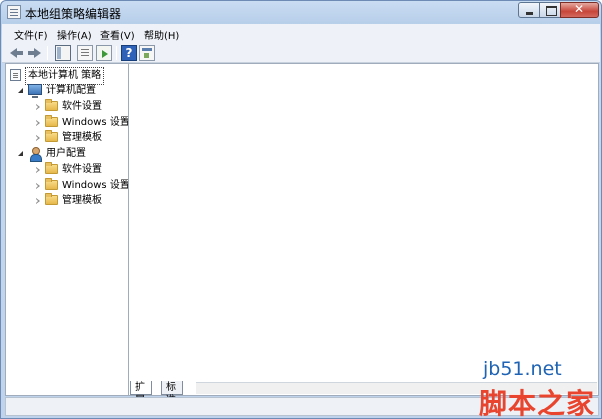 Image resolution: width=602 pixels, height=419 pixels. Describe the element at coordinates (34, 53) in the screenshot. I see `forward-arrow-icon` at that location.